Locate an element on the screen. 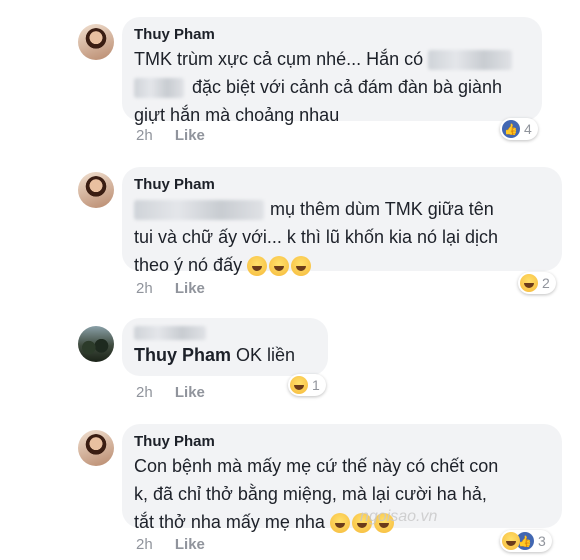 This screenshot has width=580, height=560. comment-bubble: Thuy Pham OK liền is located at coordinates (225, 347).